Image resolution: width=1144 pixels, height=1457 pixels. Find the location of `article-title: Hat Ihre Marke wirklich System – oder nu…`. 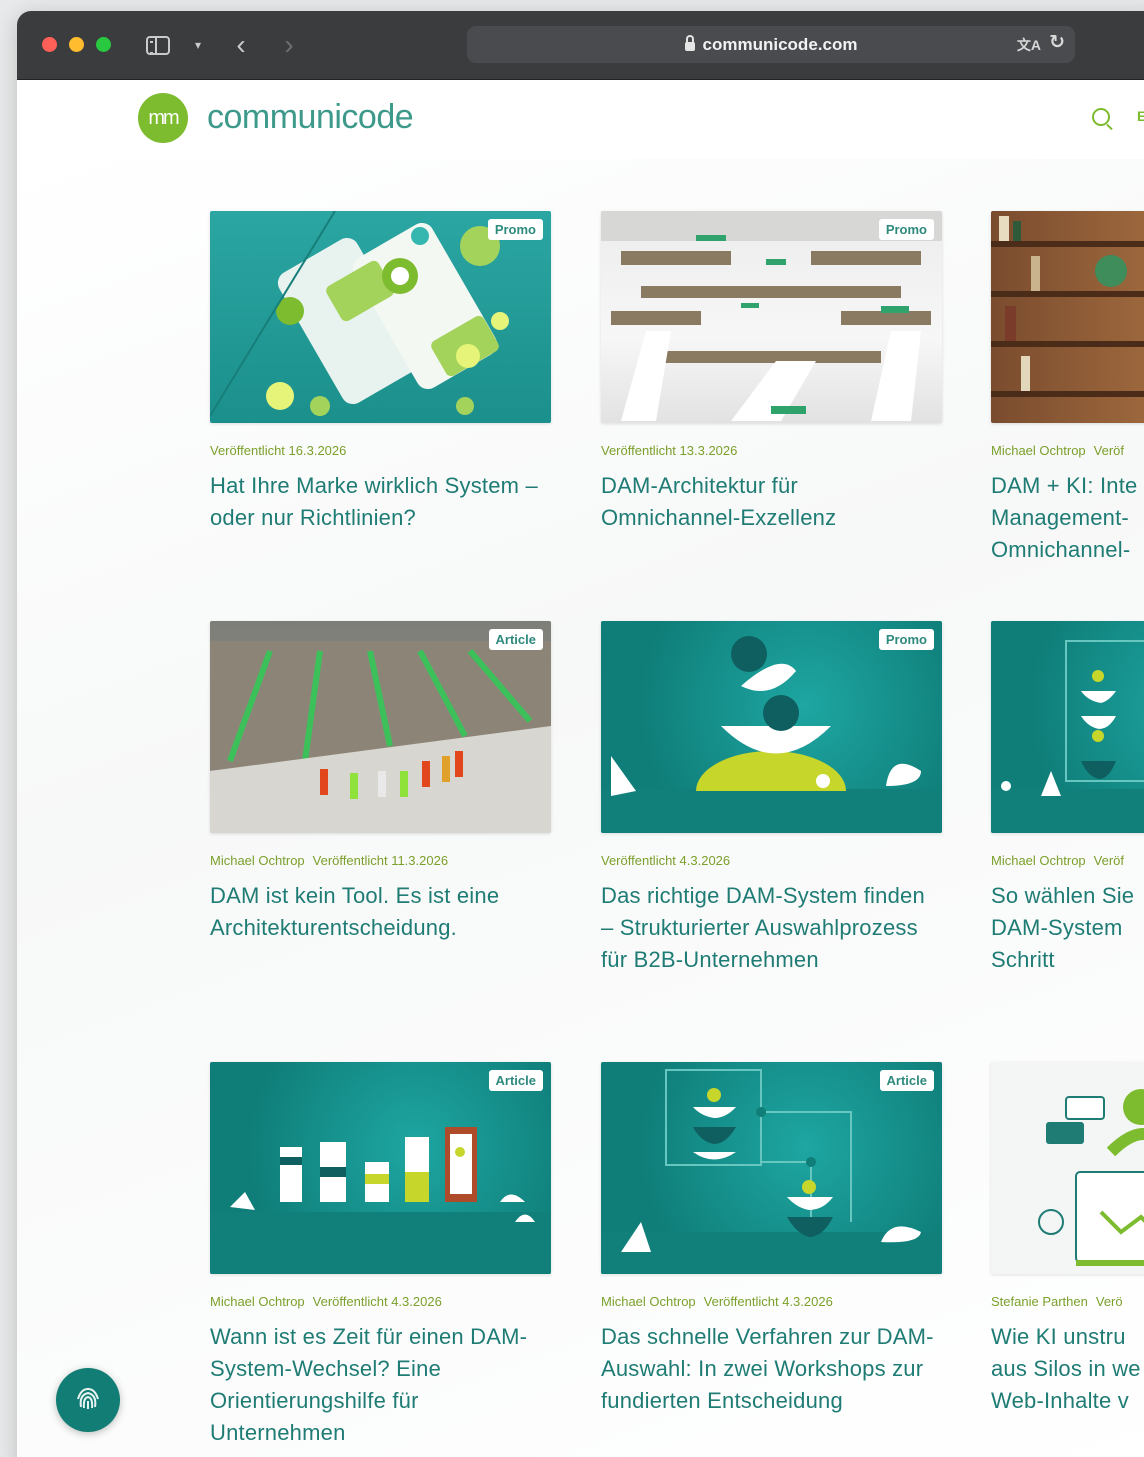

article-title: Hat Ihre Marke wirklich System – oder nu… is located at coordinates (380, 502).